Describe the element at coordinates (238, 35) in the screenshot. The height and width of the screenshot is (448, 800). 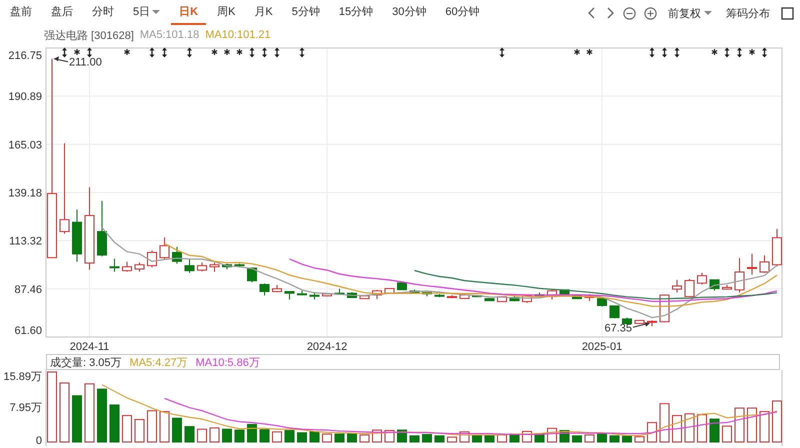
I see `ma10-value: MA10:101.21` at that location.